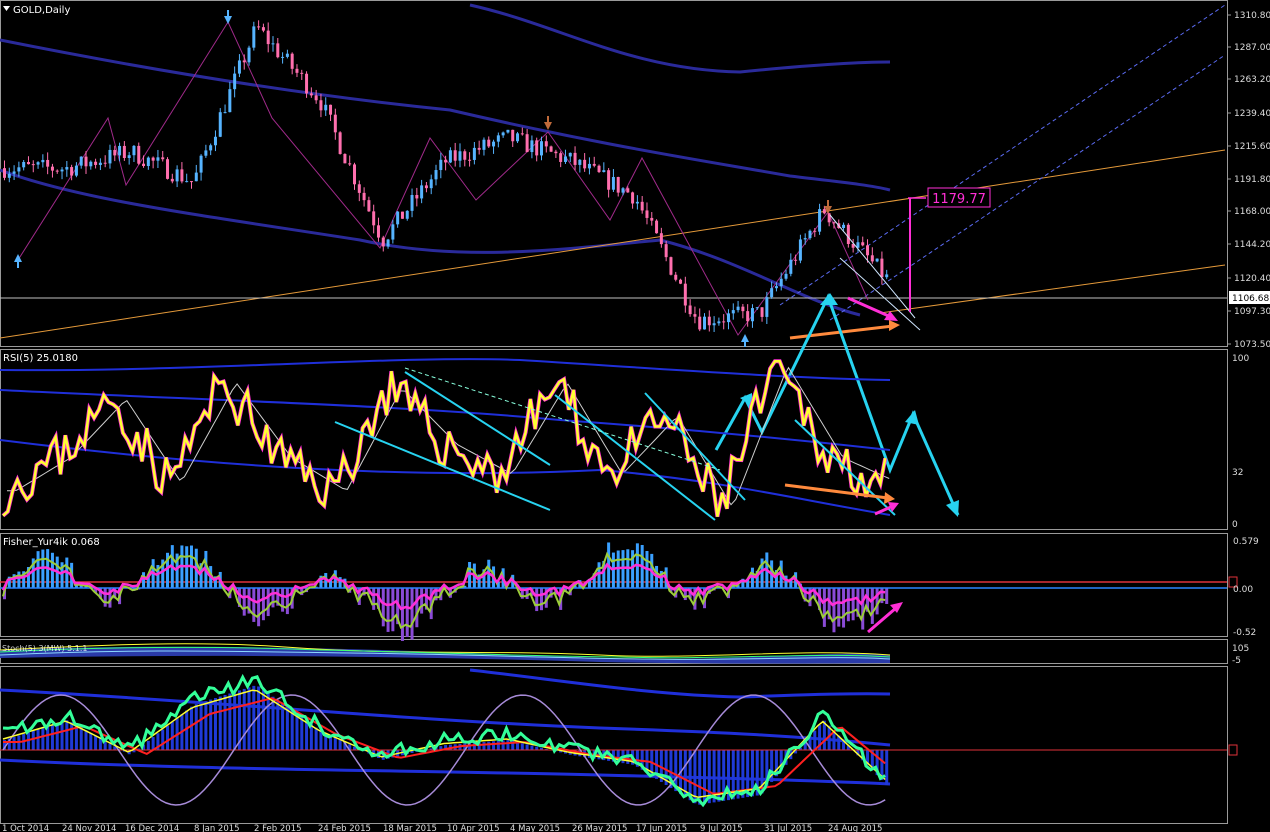 The image size is (1270, 832). What do you see at coordinates (1252, 345) in the screenshot?
I see `price-tick-label: 1073.50` at bounding box center [1252, 345].